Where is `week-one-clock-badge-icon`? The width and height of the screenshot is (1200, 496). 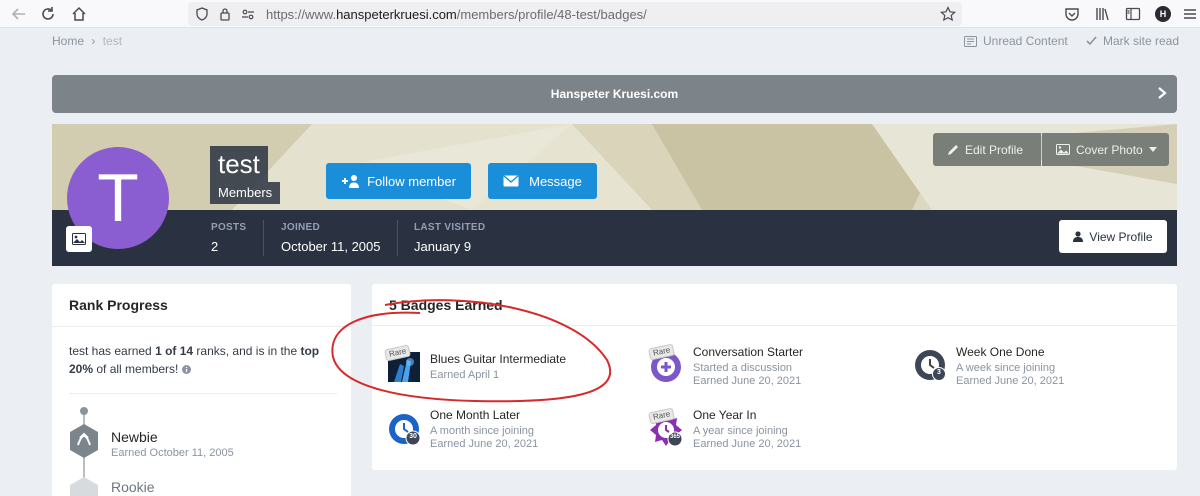
week-one-clock-badge-icon is located at coordinates (930, 365).